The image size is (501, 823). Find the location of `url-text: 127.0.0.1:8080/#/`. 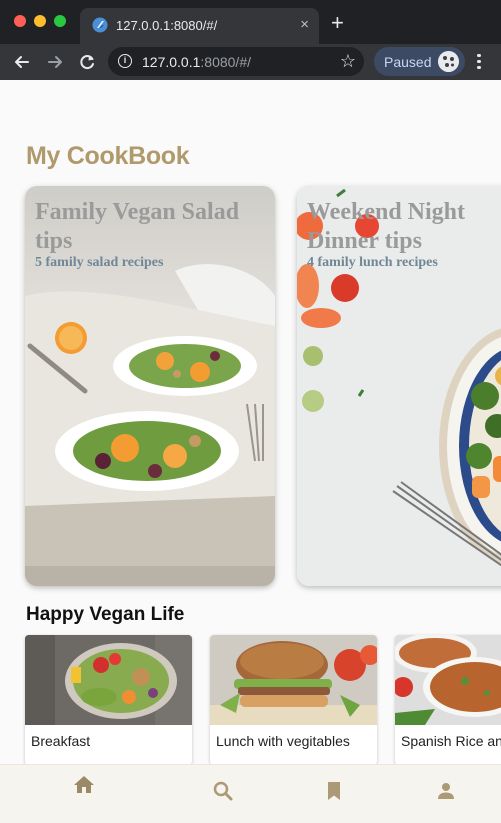

url-text: 127.0.0.1:8080/#/ is located at coordinates (196, 62).